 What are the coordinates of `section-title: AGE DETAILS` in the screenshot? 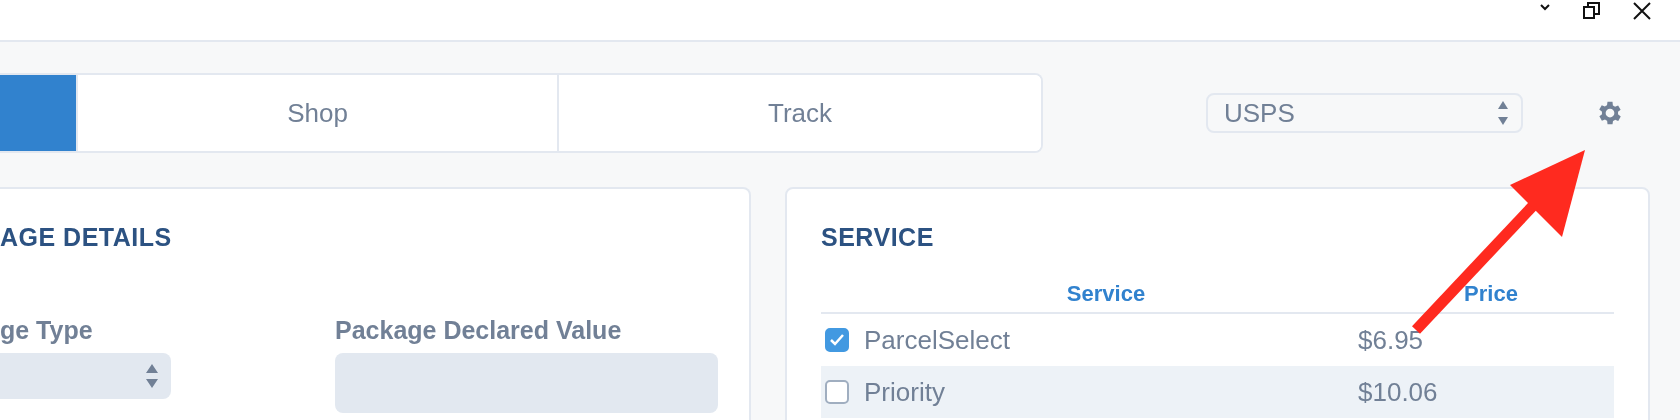 It's located at (86, 237).